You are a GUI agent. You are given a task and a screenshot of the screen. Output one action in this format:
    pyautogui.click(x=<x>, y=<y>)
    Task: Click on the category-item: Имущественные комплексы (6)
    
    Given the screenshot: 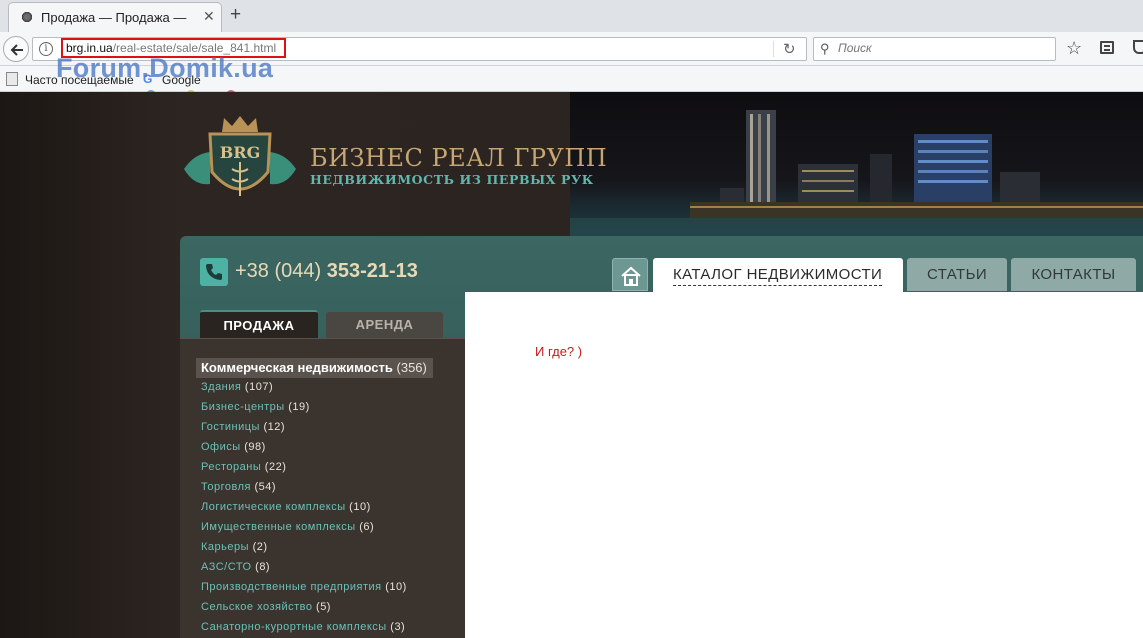 What is the action you would take?
    pyautogui.click(x=304, y=531)
    